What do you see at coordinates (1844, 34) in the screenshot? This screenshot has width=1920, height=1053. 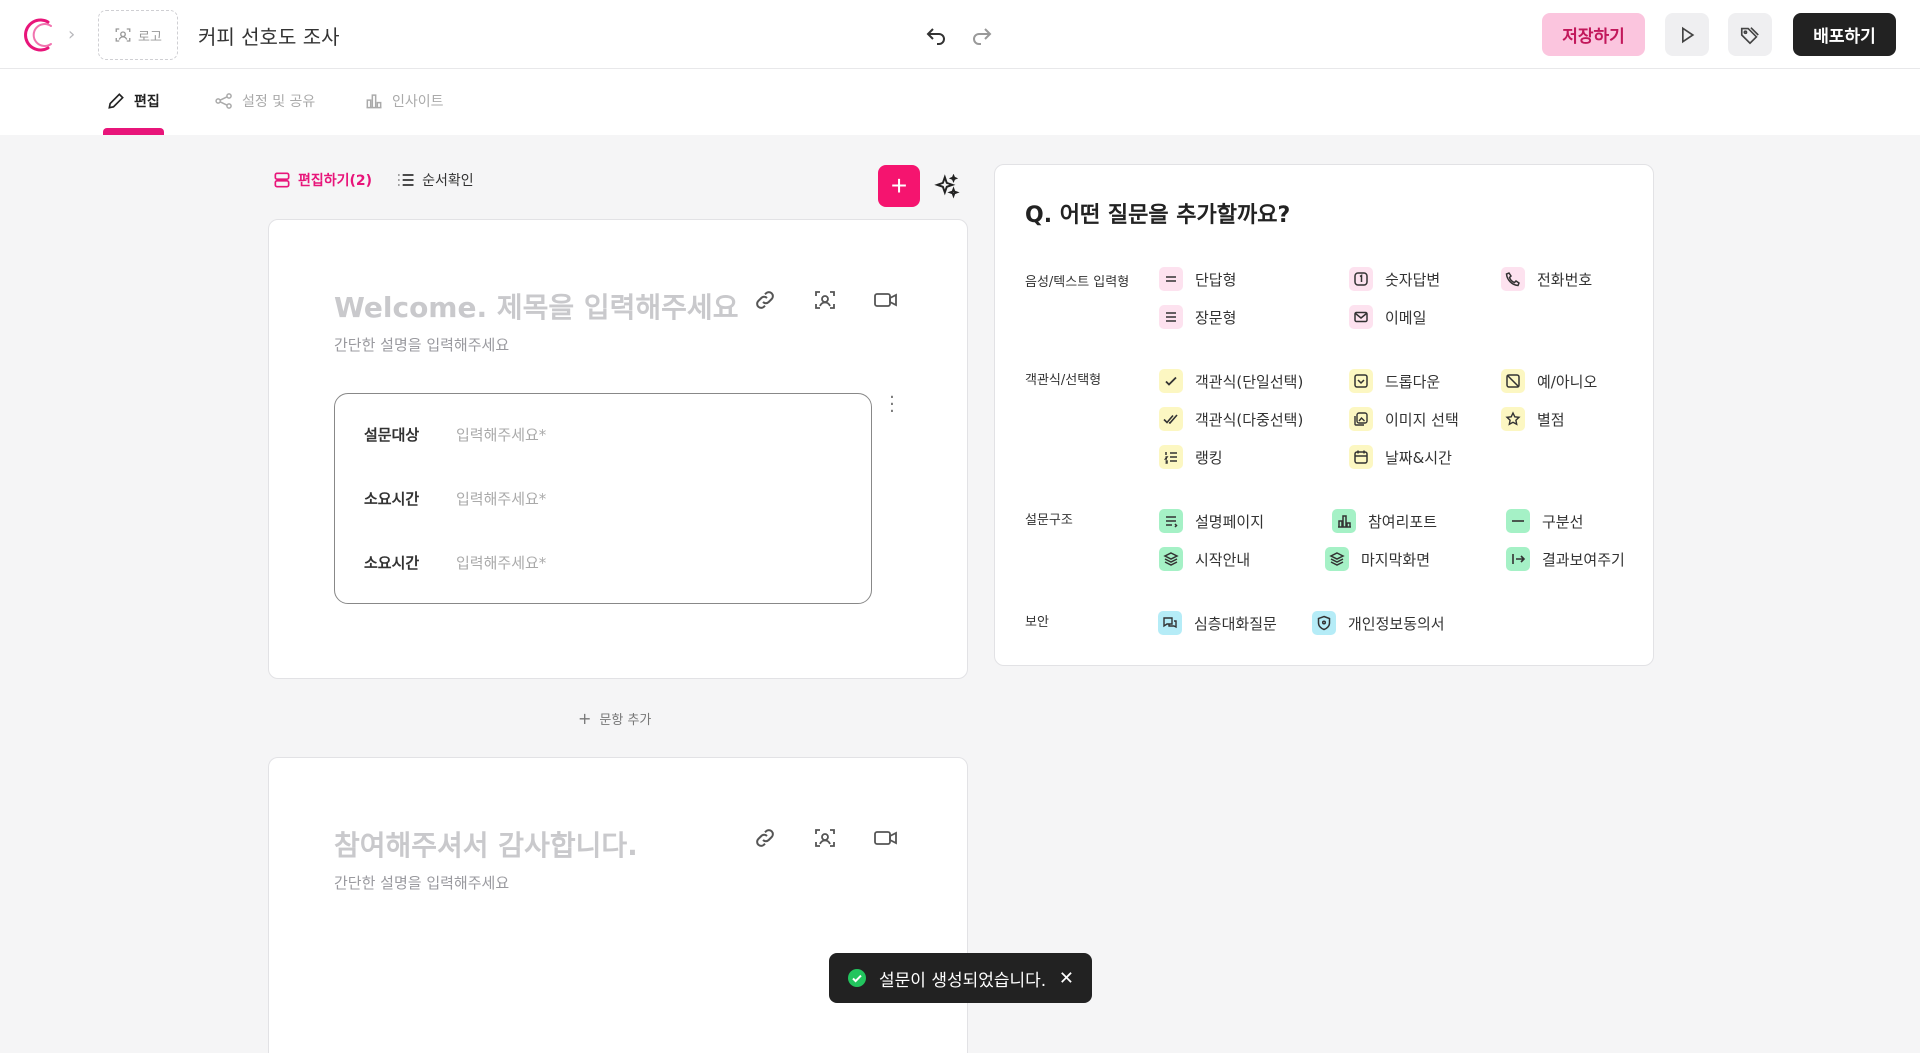 I see `deploy-button: 배포하기` at bounding box center [1844, 34].